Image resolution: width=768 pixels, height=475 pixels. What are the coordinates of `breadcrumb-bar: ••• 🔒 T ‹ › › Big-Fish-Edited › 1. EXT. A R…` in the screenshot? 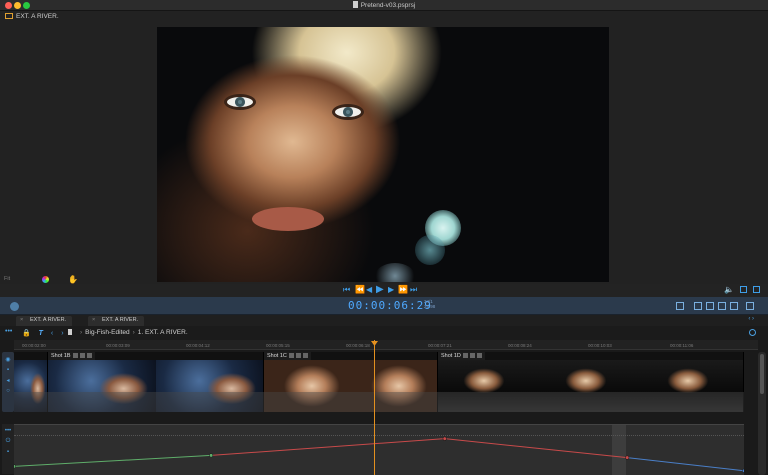 It's located at (384, 333).